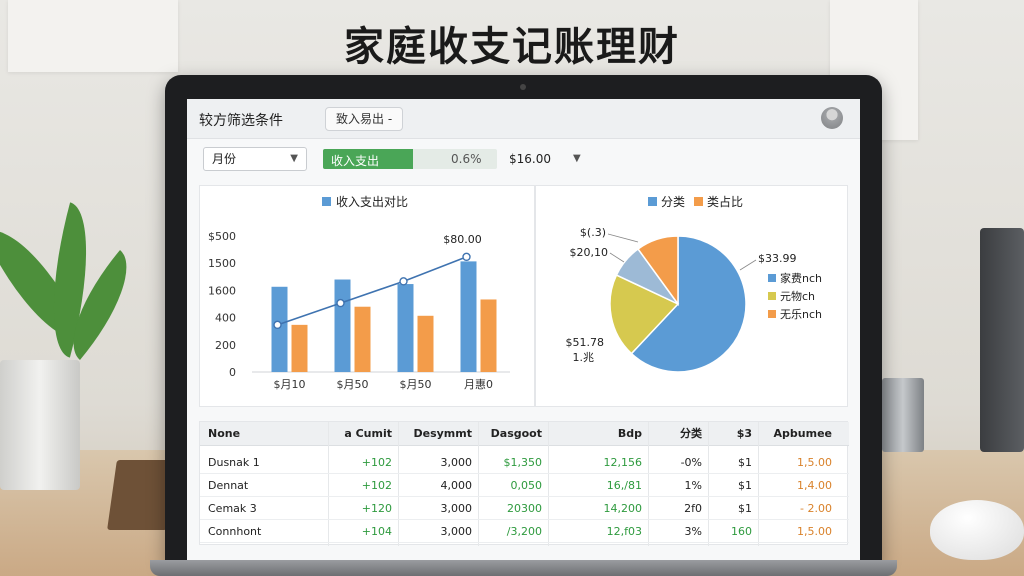  What do you see at coordinates (798, 434) in the screenshot?
I see `table-header-cell: Apbumee` at bounding box center [798, 434].